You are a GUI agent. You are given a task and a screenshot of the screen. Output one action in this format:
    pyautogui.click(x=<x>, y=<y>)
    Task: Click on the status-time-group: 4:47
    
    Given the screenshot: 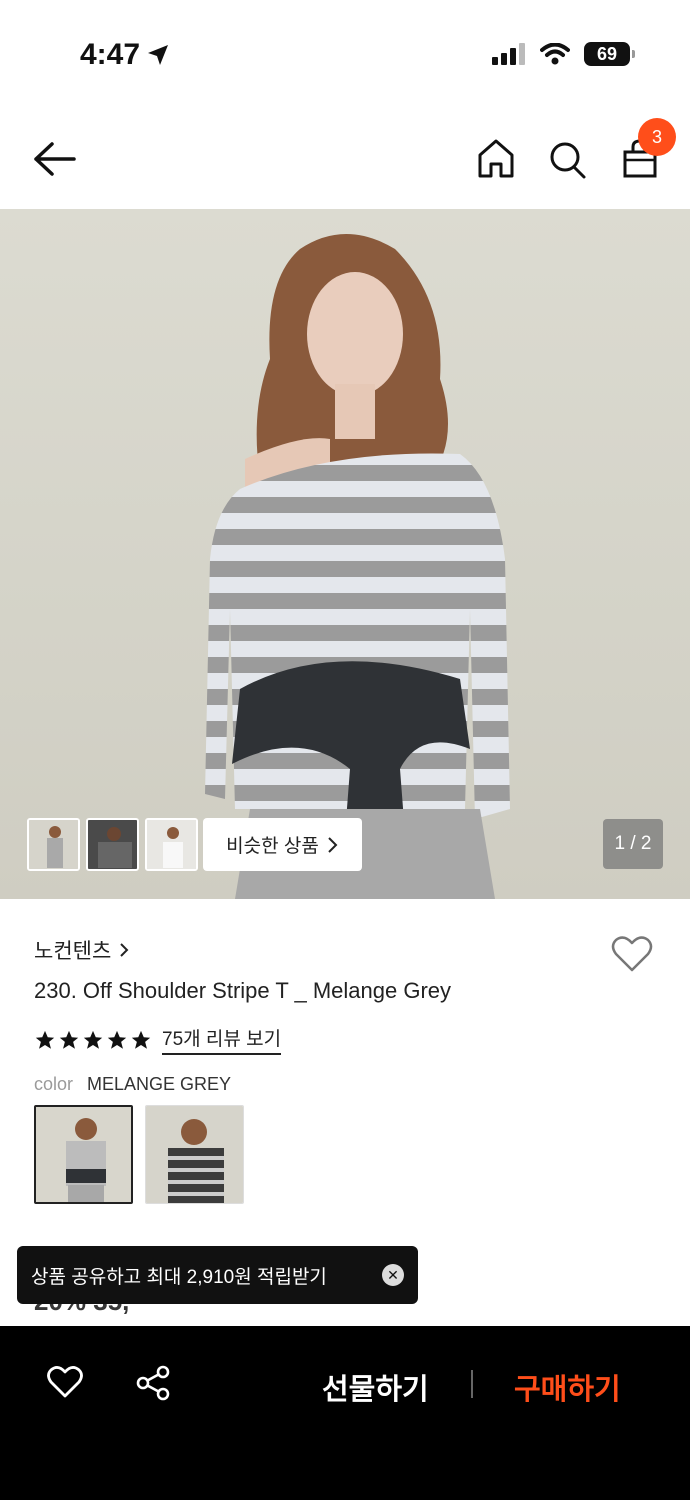 What is the action you would take?
    pyautogui.click(x=125, y=55)
    